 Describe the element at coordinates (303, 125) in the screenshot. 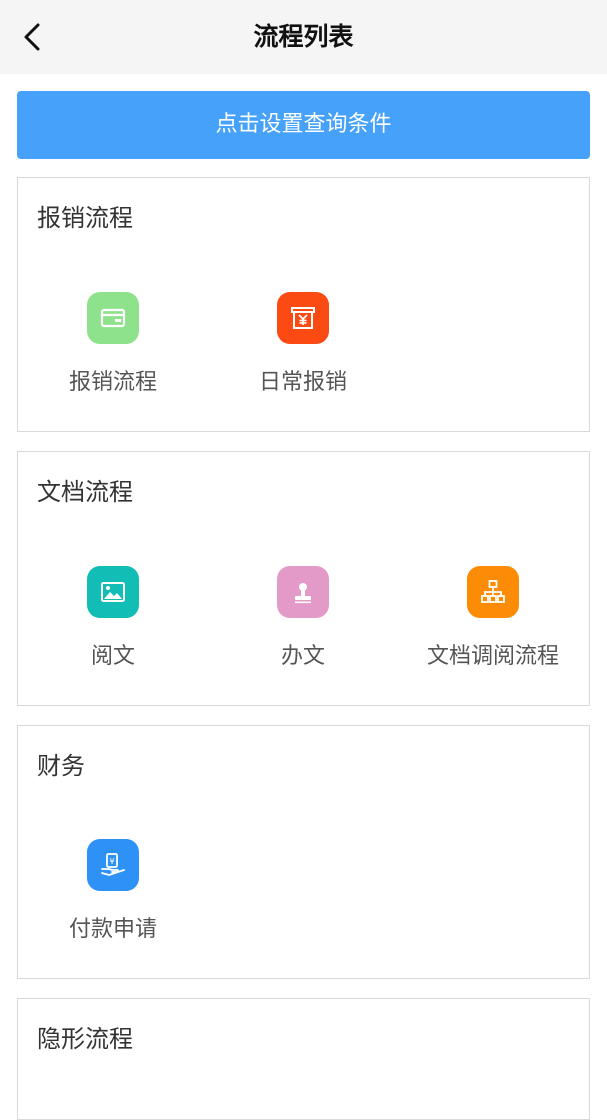

I see `query-conditions-button: 点击设置查询条件` at that location.